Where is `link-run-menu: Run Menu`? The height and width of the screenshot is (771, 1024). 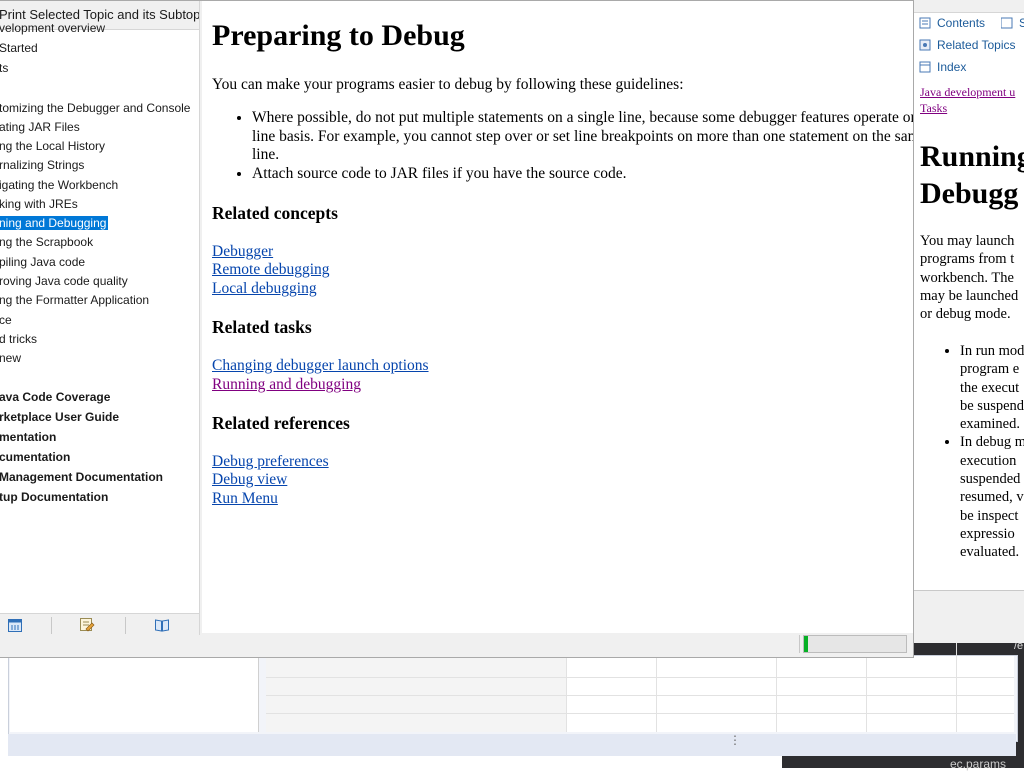 link-run-menu: Run Menu is located at coordinates (245, 499).